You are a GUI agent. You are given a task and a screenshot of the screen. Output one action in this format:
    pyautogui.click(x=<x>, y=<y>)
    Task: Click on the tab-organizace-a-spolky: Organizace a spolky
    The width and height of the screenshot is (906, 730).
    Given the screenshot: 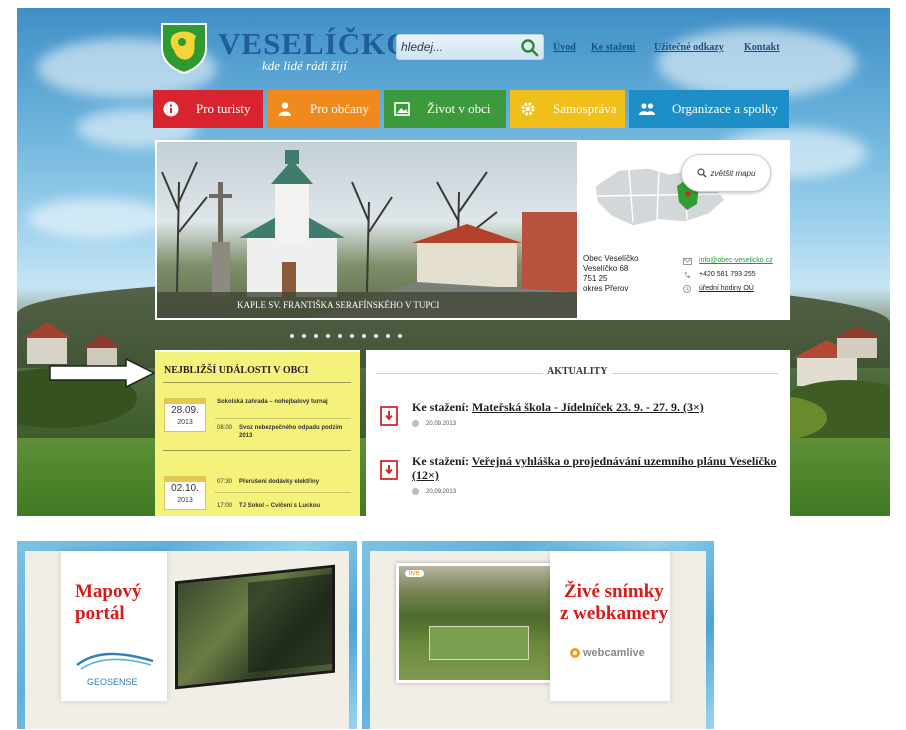 What is the action you would take?
    pyautogui.click(x=709, y=109)
    